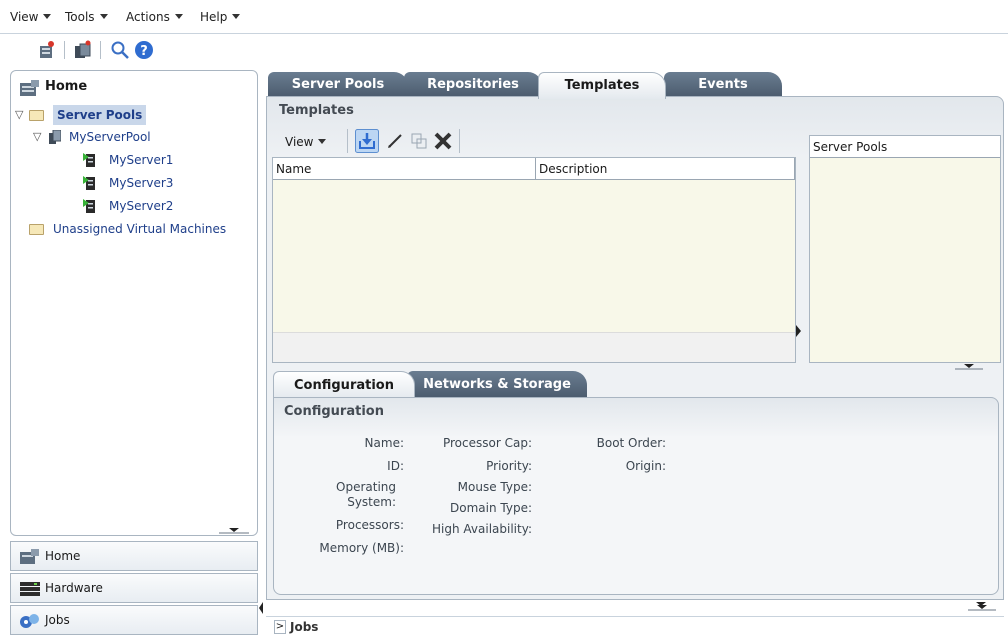  Describe the element at coordinates (361, 548) in the screenshot. I see `field-label-memory: Memory (MB):` at that location.